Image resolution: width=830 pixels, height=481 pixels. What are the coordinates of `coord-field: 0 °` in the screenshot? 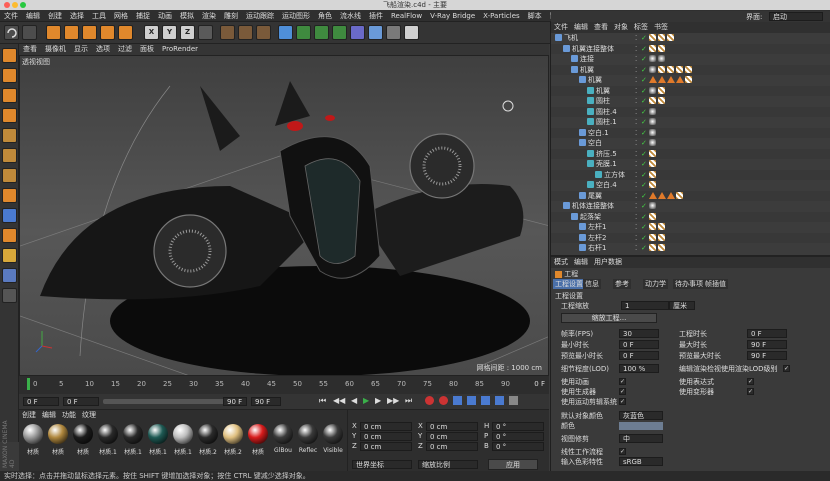 It's located at (518, 436).